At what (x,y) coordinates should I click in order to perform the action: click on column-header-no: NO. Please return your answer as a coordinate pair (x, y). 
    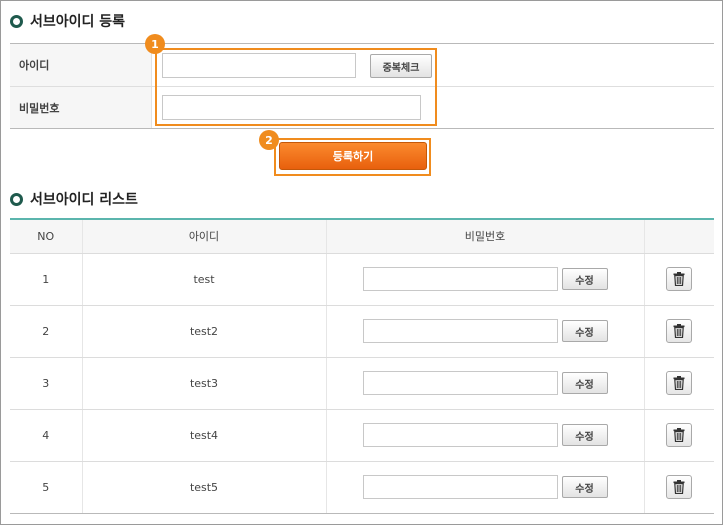
    Looking at the image, I should click on (46, 236).